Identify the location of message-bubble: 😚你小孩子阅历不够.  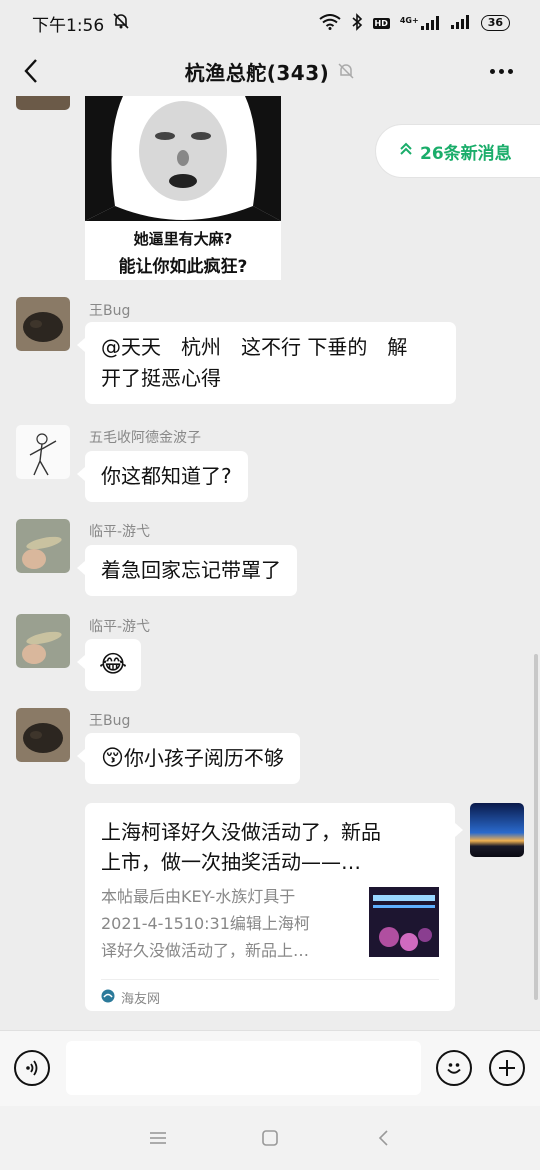
(188, 758).